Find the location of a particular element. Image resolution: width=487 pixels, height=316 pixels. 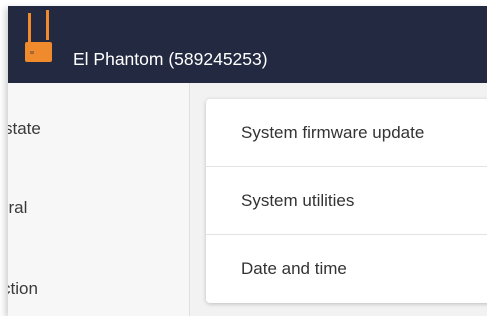

menu-item-date-time: Date and time is located at coordinates (346, 269).